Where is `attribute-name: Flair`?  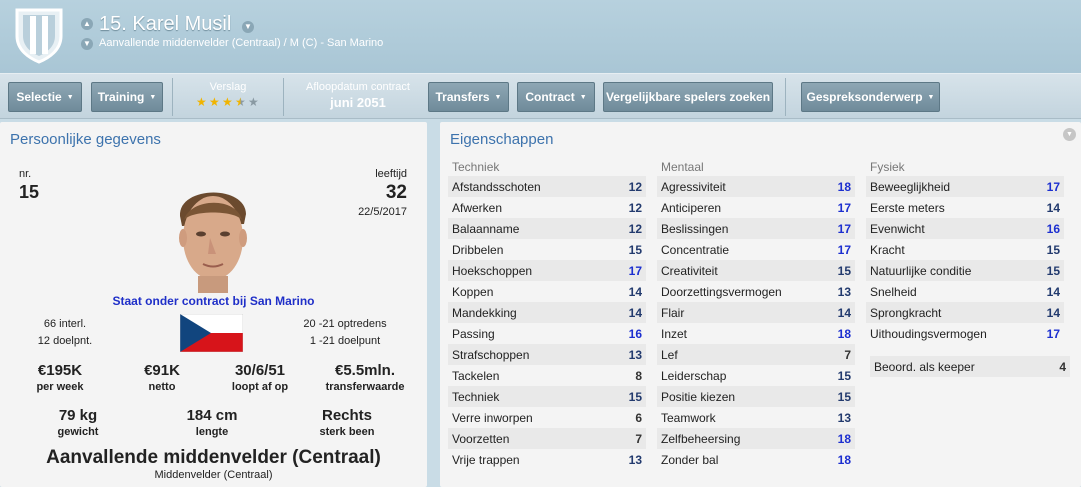
attribute-name: Flair is located at coordinates (673, 312).